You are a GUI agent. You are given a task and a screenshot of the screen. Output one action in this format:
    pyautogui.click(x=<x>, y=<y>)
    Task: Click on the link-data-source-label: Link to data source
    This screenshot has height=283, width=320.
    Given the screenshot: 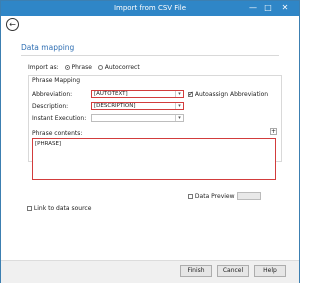 What is the action you would take?
    pyautogui.click(x=62, y=208)
    